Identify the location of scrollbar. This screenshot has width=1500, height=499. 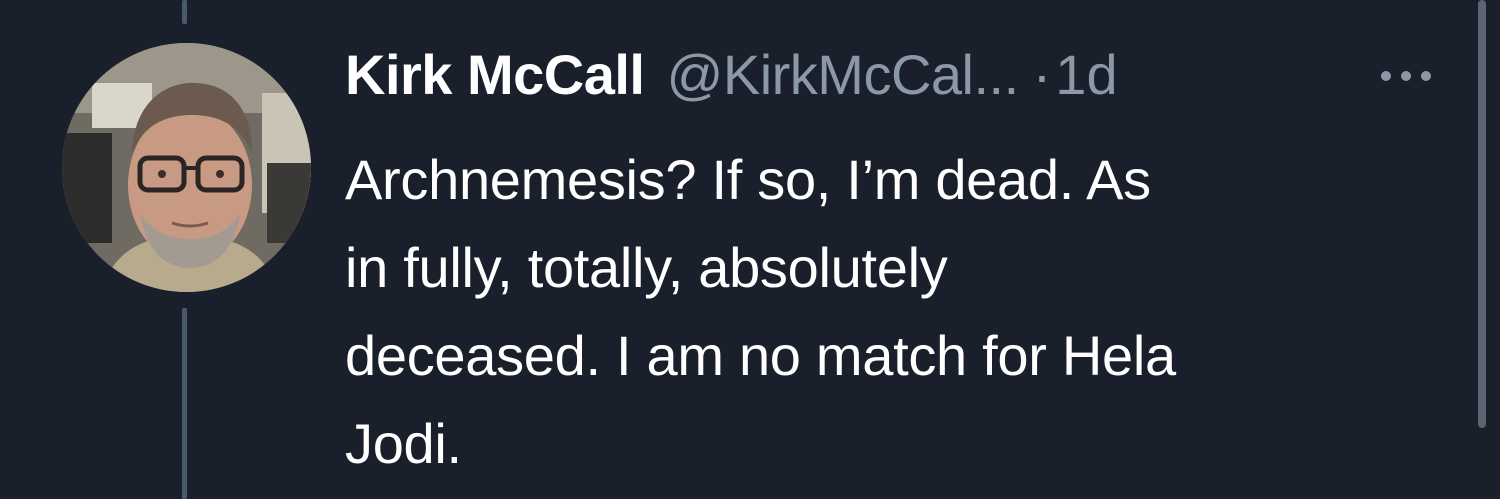
(1482, 214).